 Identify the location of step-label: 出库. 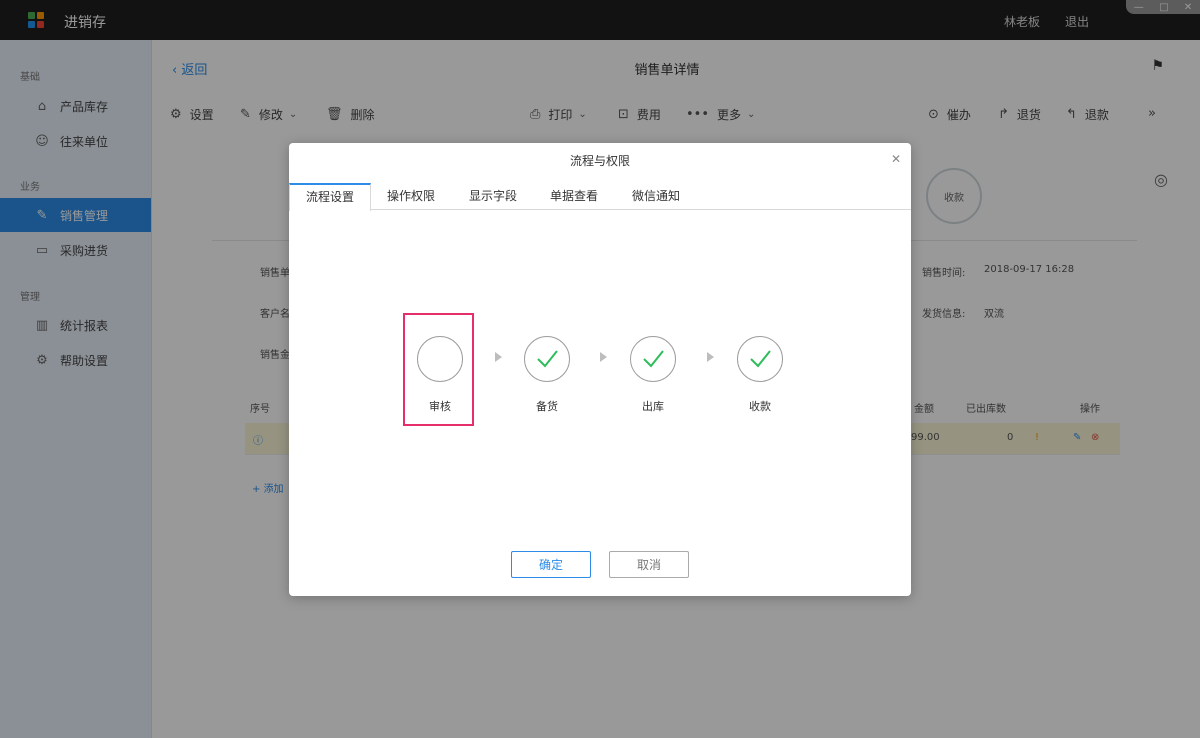
(653, 406).